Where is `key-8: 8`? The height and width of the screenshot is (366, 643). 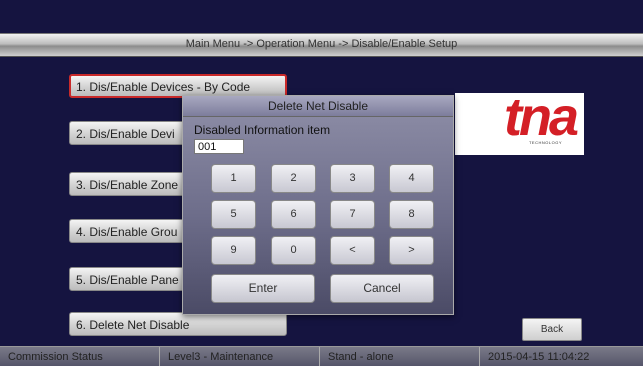 key-8: 8 is located at coordinates (411, 214).